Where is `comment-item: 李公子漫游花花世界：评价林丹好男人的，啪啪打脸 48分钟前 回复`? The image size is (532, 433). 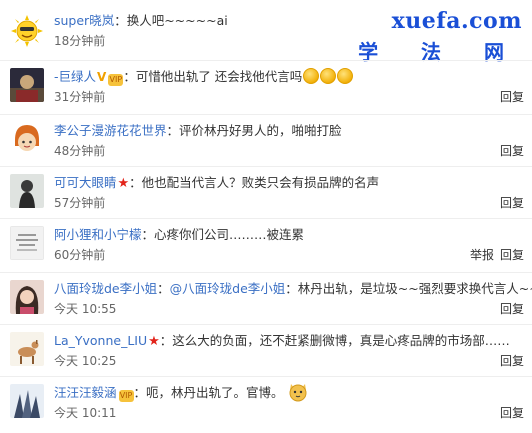
comment-item: 李公子漫游花花世界：评价林丹好男人的，啪啪打脸 48分钟前 回复 is located at coordinates (266, 141).